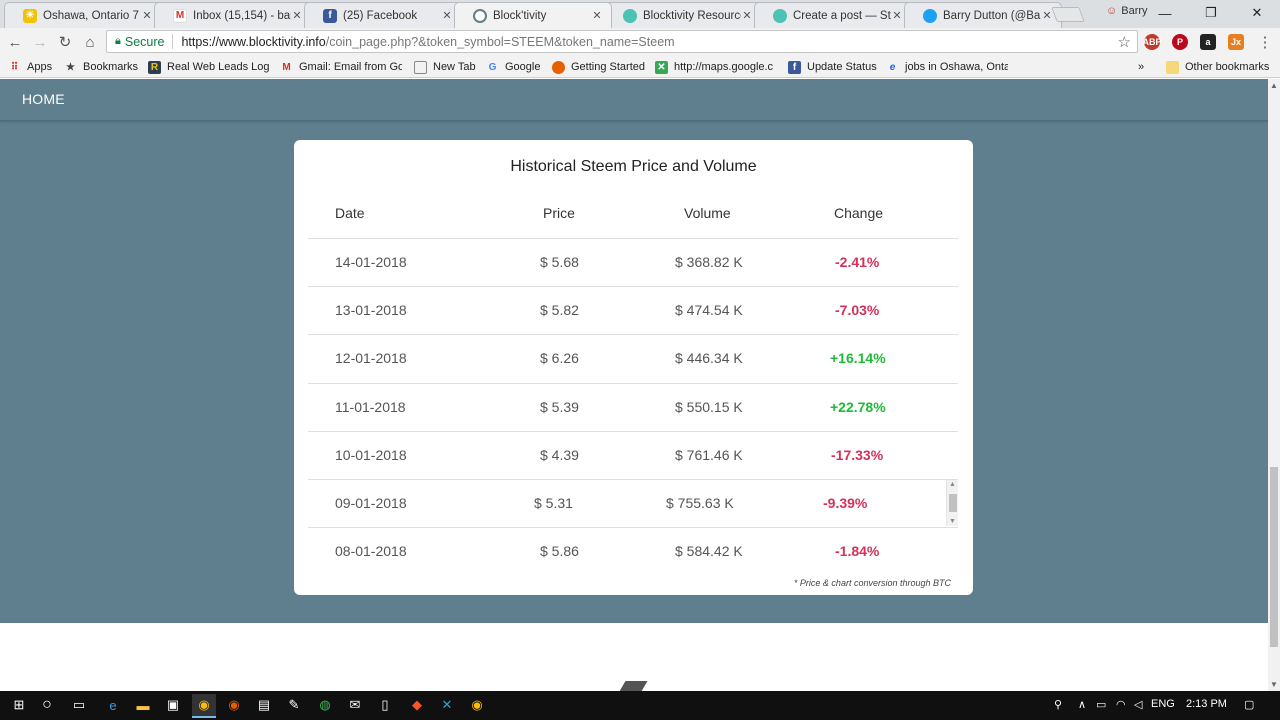  What do you see at coordinates (983, 15) in the screenshot?
I see `tab-twitter: Barry Dutton (@Bar ✕` at bounding box center [983, 15].